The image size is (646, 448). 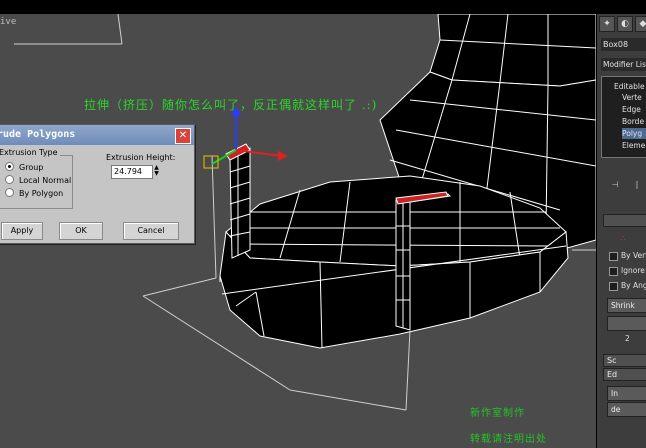 I want to click on radio-group: Group, so click(x=24, y=167).